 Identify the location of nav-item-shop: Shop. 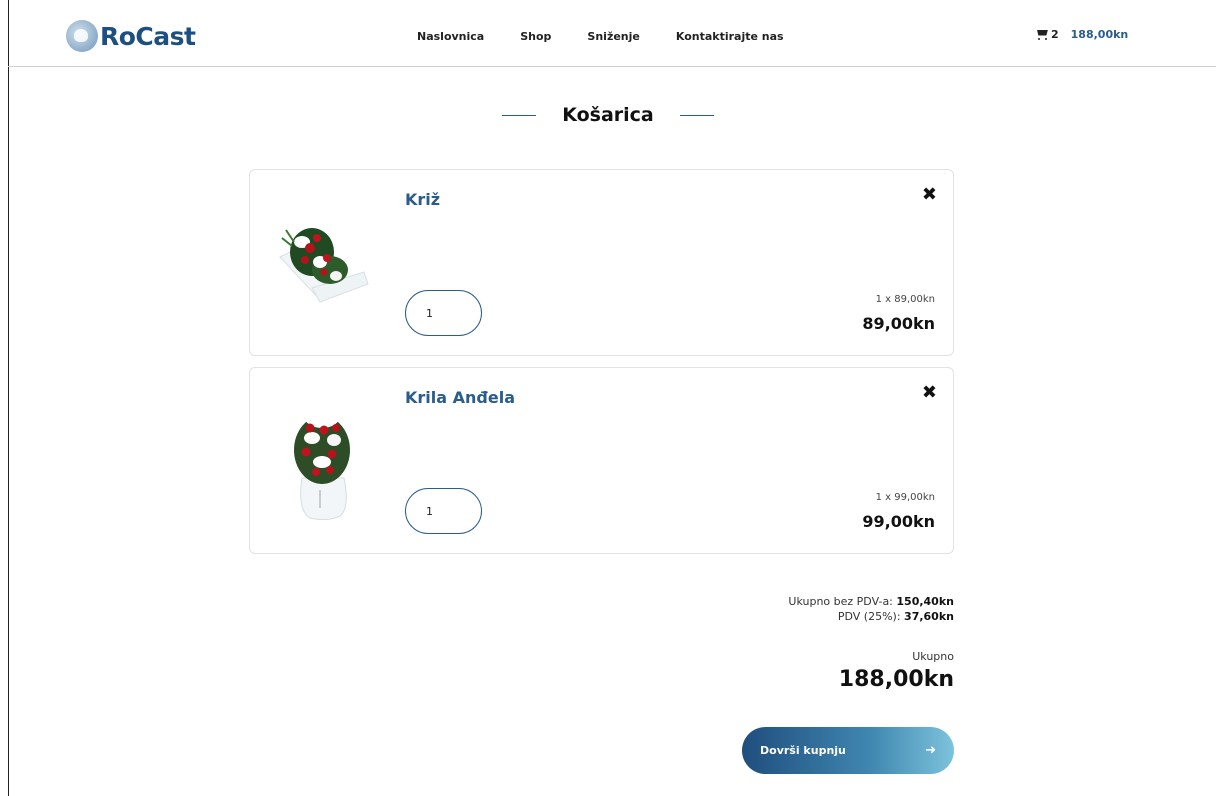
(535, 36).